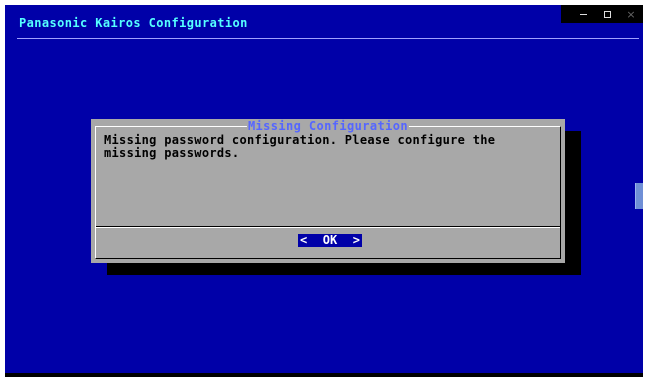  Describe the element at coordinates (356, 240) in the screenshot. I see `right-bracket: >` at that location.